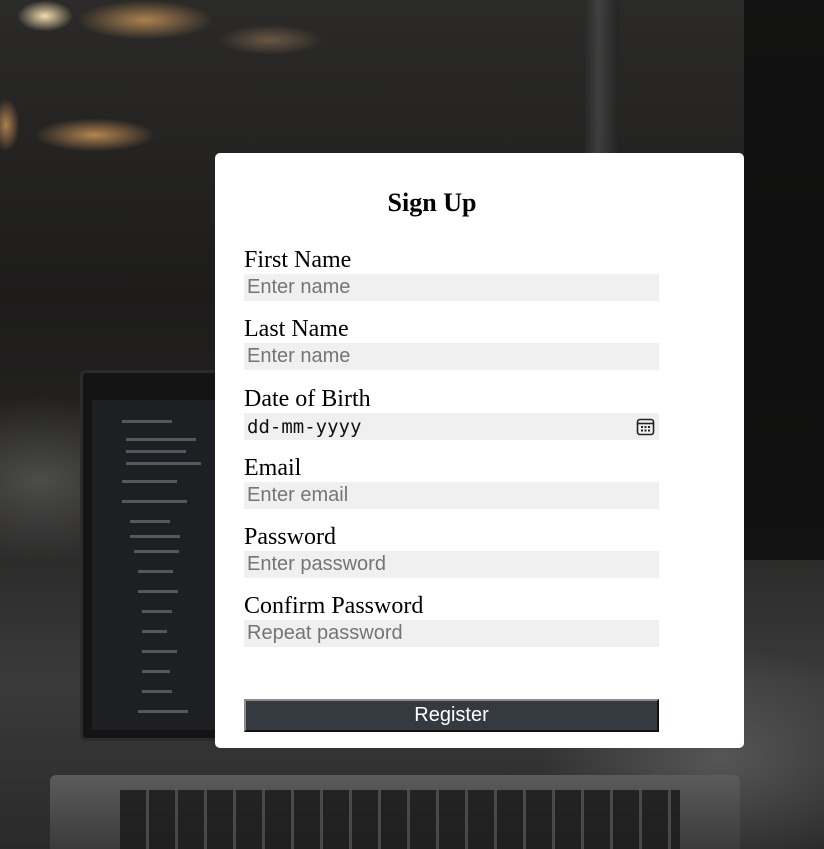 The image size is (824, 849). I want to click on form-title: Sign Up, so click(432, 202).